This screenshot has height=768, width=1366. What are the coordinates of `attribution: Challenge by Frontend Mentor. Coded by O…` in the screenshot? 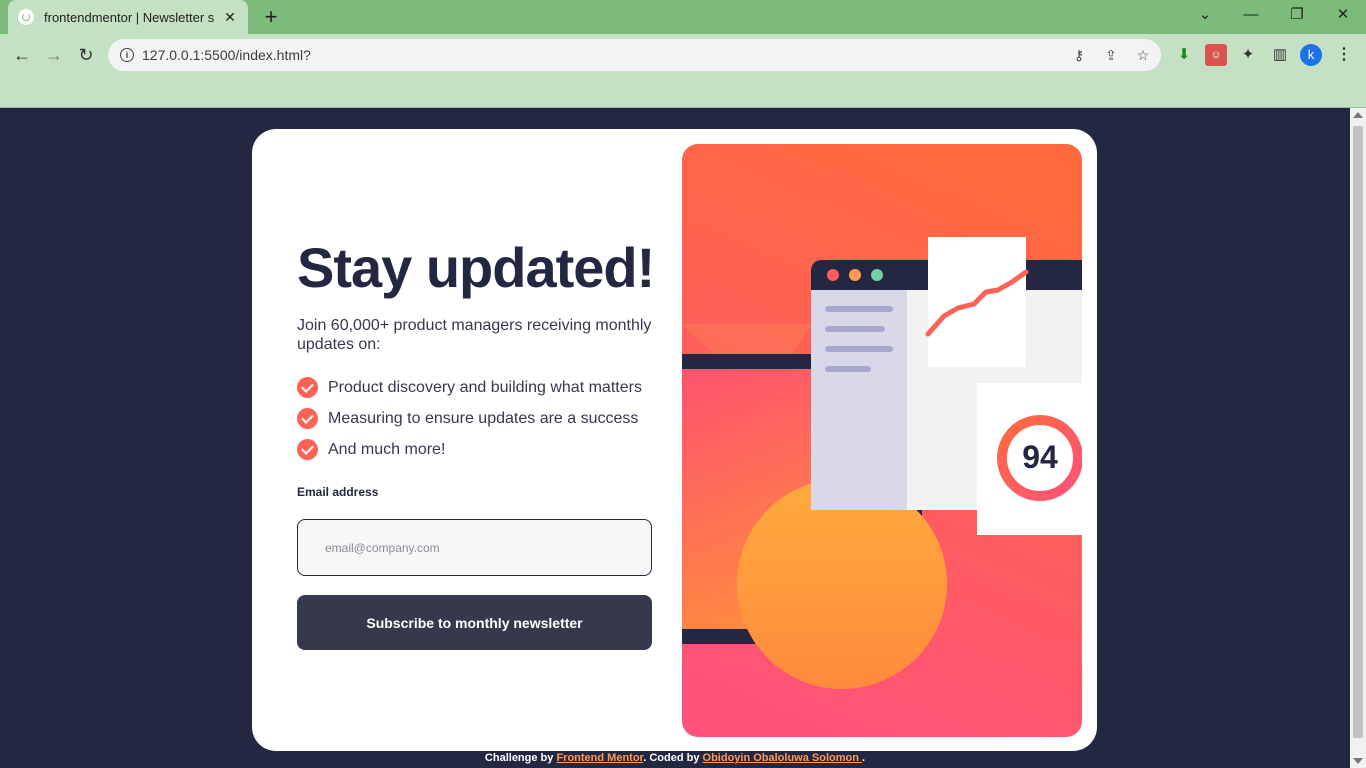 It's located at (675, 760).